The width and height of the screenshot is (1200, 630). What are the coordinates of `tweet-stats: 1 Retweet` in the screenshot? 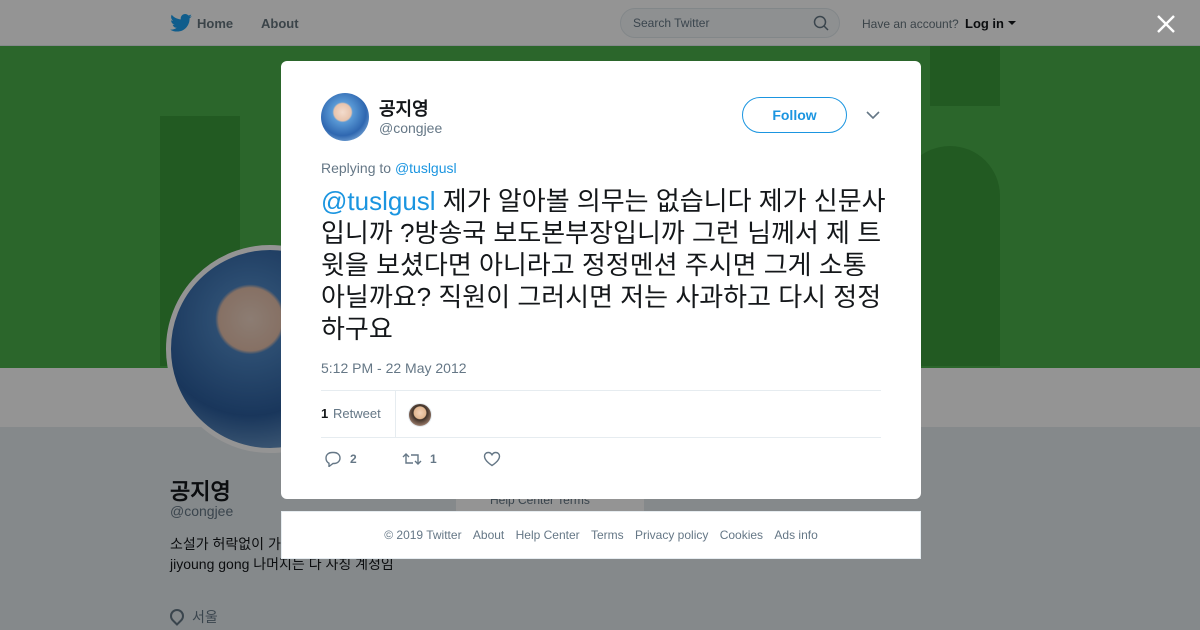 It's located at (601, 414).